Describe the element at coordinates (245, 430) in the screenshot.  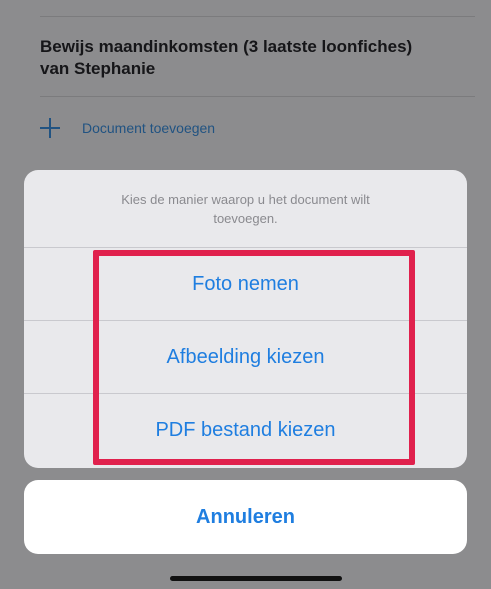
I see `choose-pdf-button: PDF bestand kiezen` at that location.